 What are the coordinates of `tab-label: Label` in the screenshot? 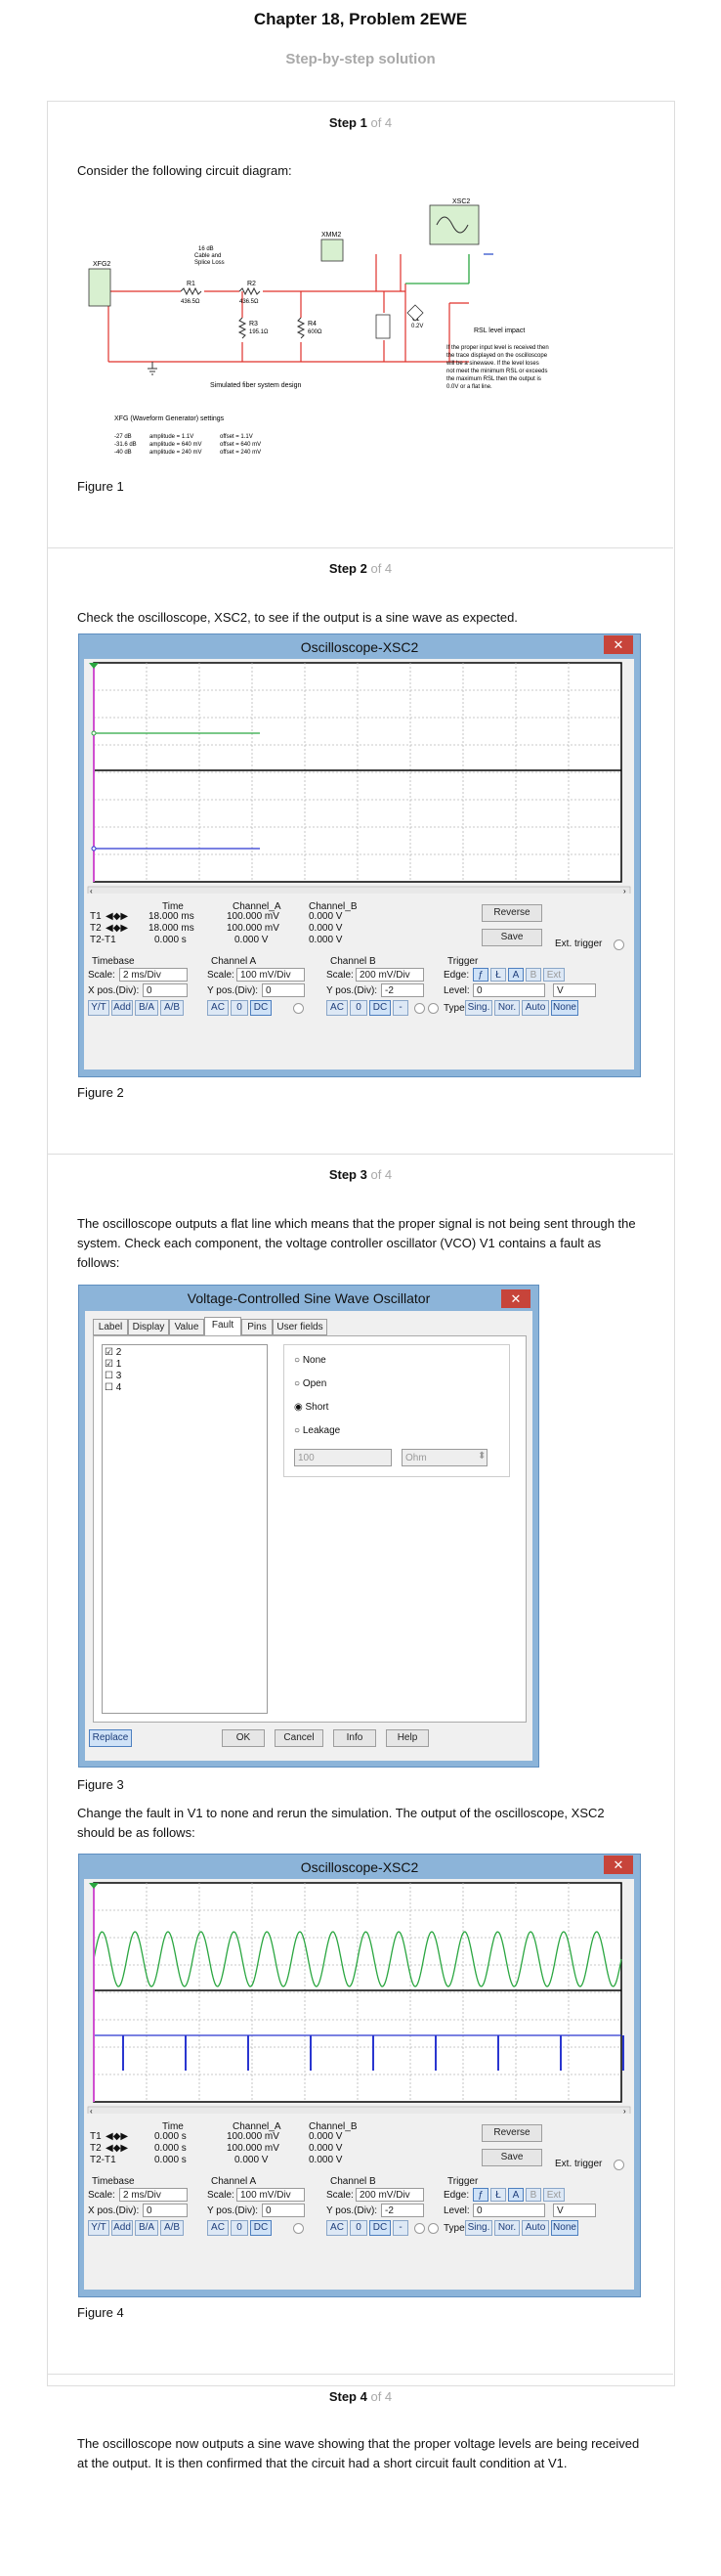 It's located at (111, 1327).